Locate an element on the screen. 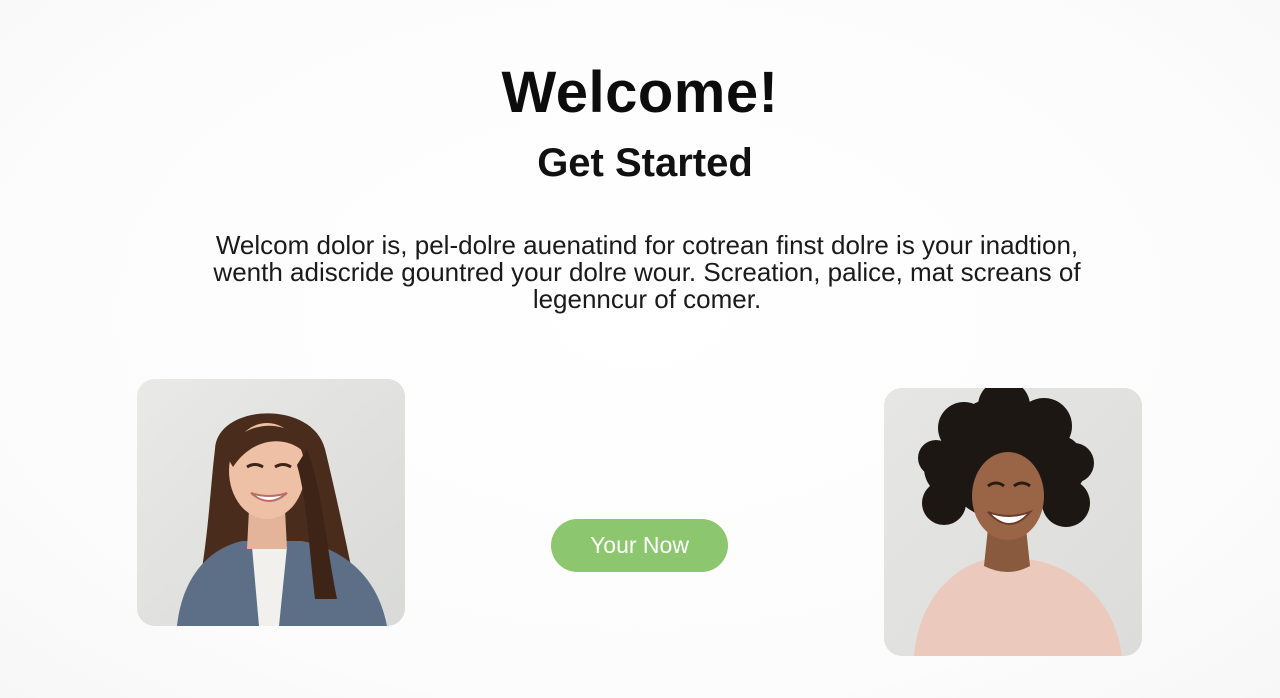  page-subtitle: Get Started is located at coordinates (645, 163).